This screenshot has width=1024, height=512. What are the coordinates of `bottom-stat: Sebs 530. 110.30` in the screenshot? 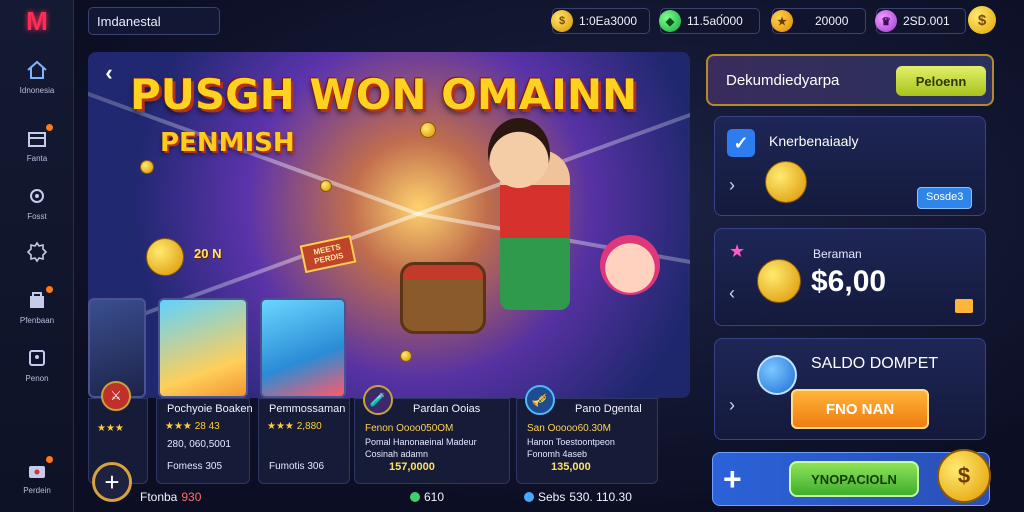 It's located at (578, 497).